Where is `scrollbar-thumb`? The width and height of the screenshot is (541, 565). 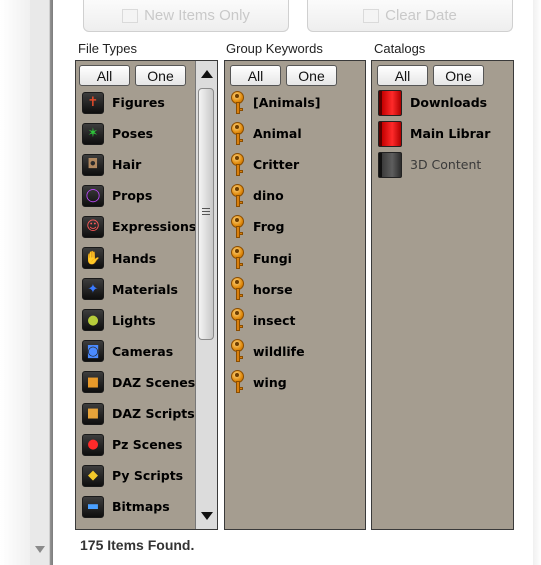 scrollbar-thumb is located at coordinates (206, 214).